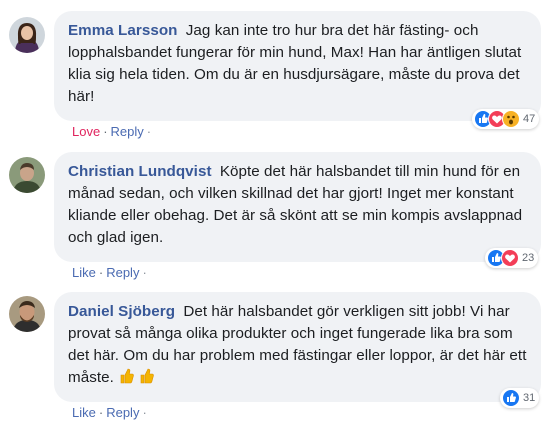 The image size is (556, 422). Describe the element at coordinates (529, 398) in the screenshot. I see `reaction-count: 31` at that location.